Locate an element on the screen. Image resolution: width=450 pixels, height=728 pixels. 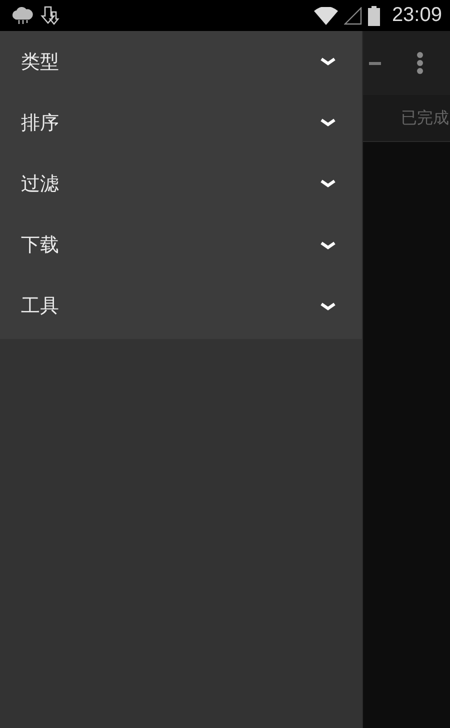
drawer-item: 过滤 is located at coordinates (181, 184).